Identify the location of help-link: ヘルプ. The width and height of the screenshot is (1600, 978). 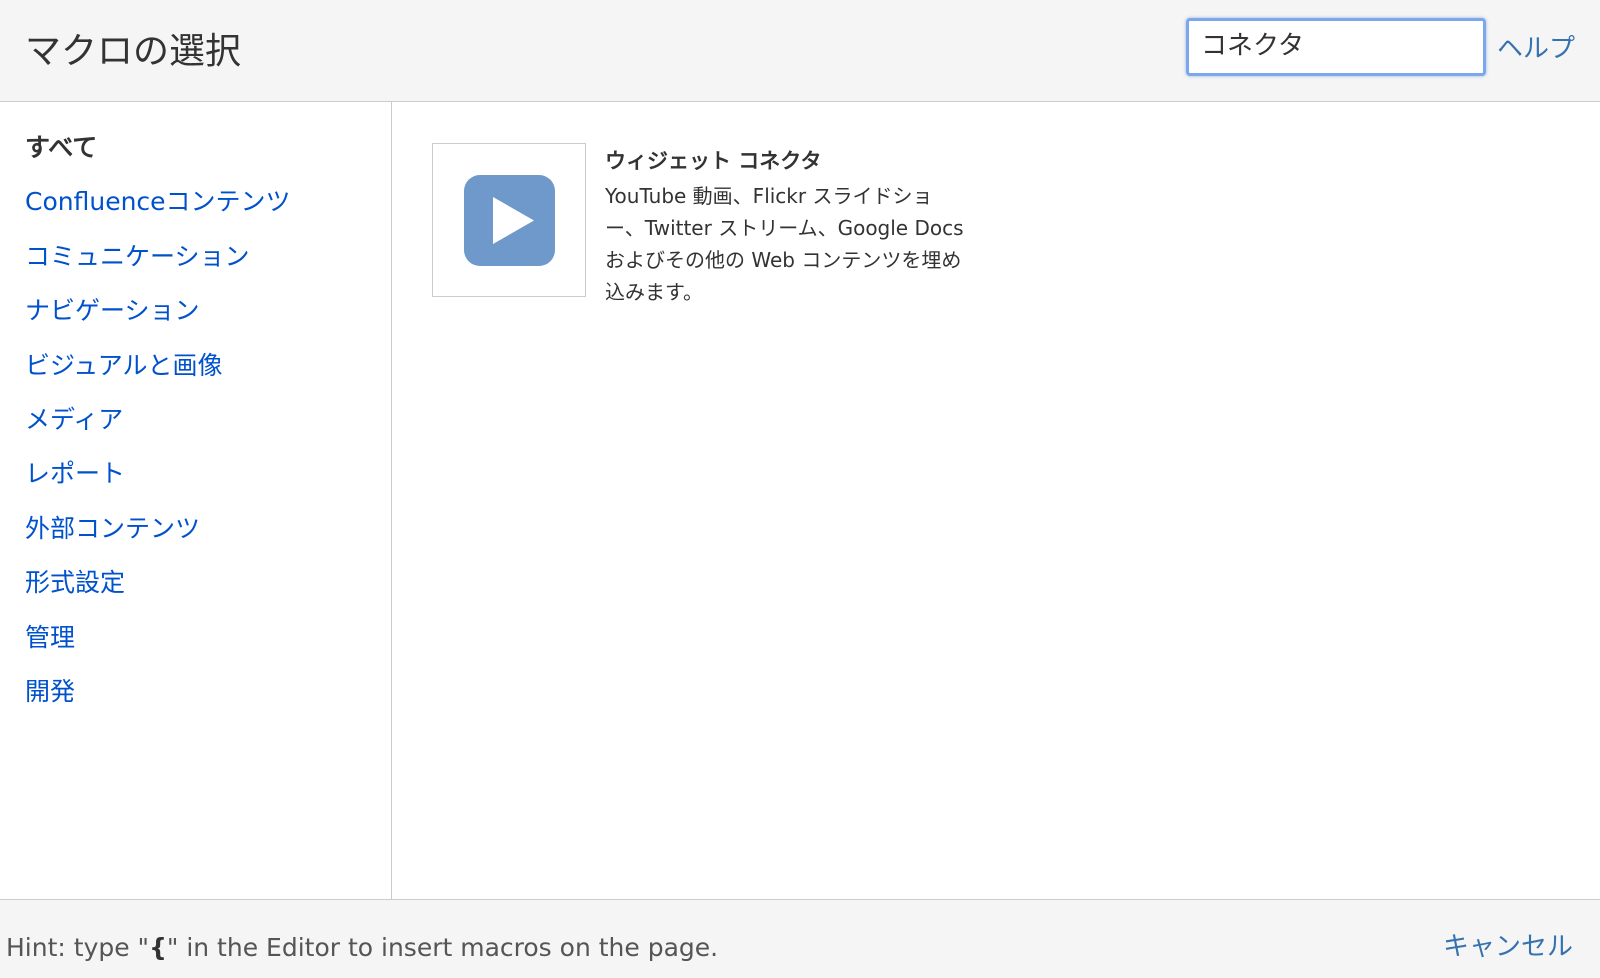
(1536, 49).